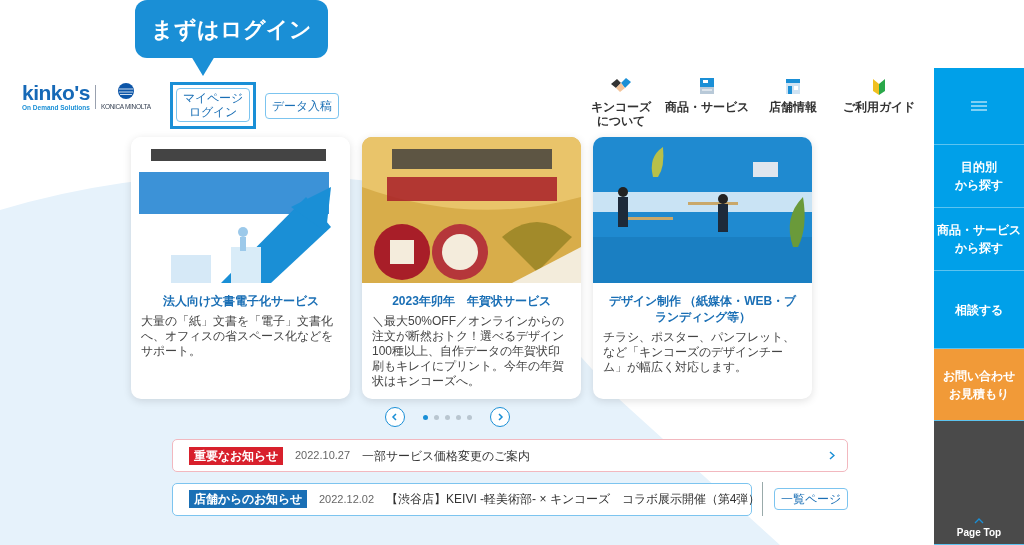  Describe the element at coordinates (468, 351) in the screenshot. I see `card-description: ＼最大50%OFF／オンラインからの注文が断然おトク！選べるデザイン100種以上、自作データの年賀状印刷もキレイにプリント。今年の年賀状はキンコーズへ。` at that location.